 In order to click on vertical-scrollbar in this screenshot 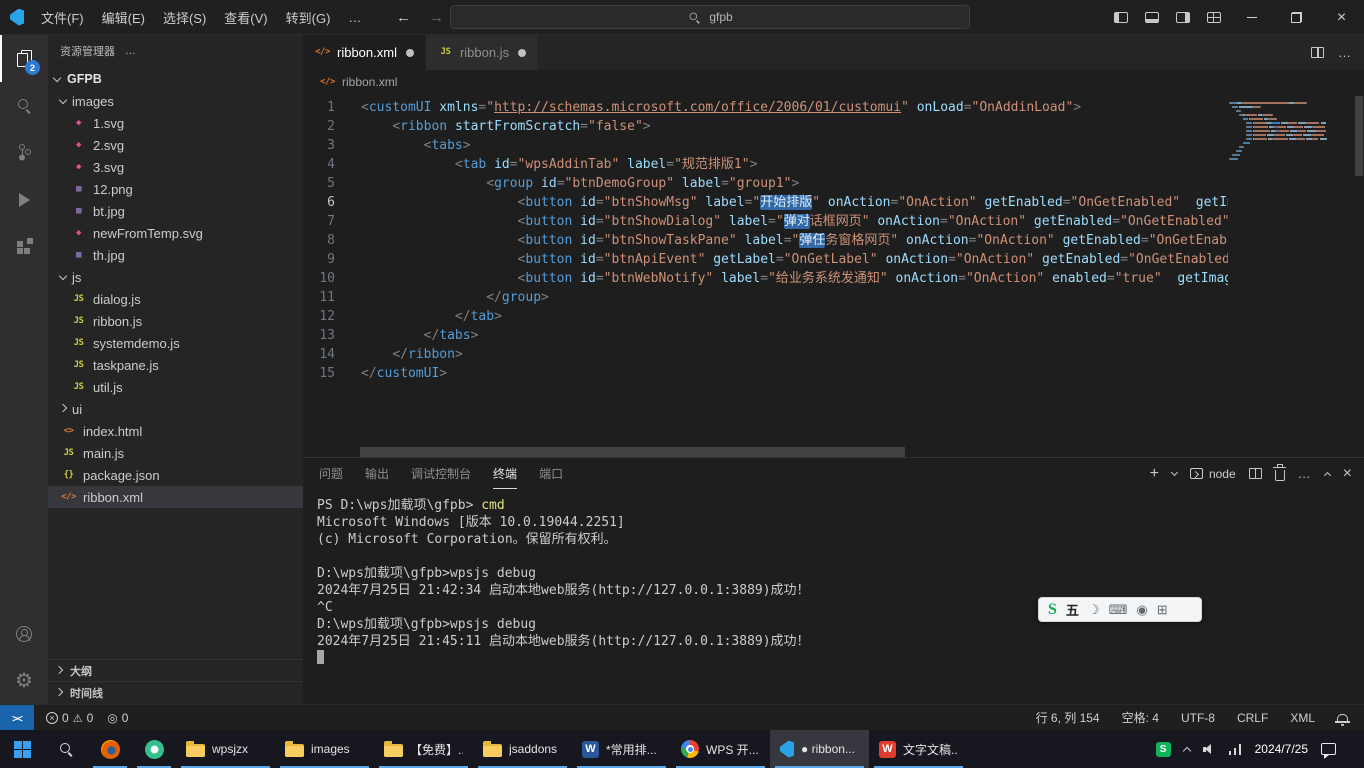, I will do `click(1359, 275)`.